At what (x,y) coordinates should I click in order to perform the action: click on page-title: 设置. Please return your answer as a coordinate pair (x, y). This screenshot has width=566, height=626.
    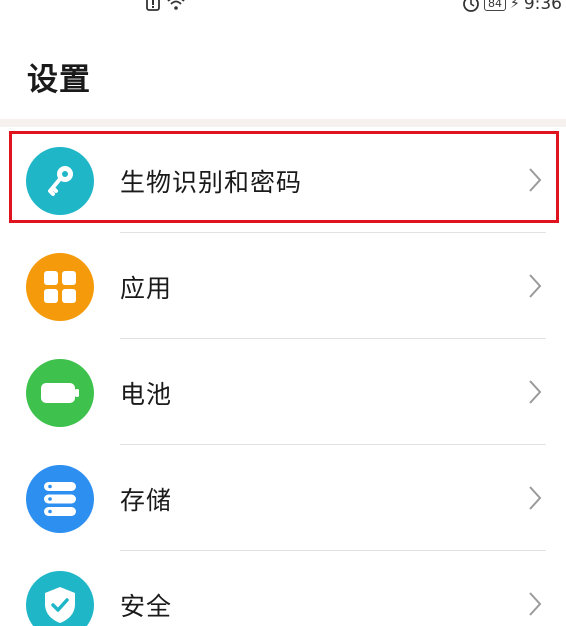
    Looking at the image, I should click on (59, 80).